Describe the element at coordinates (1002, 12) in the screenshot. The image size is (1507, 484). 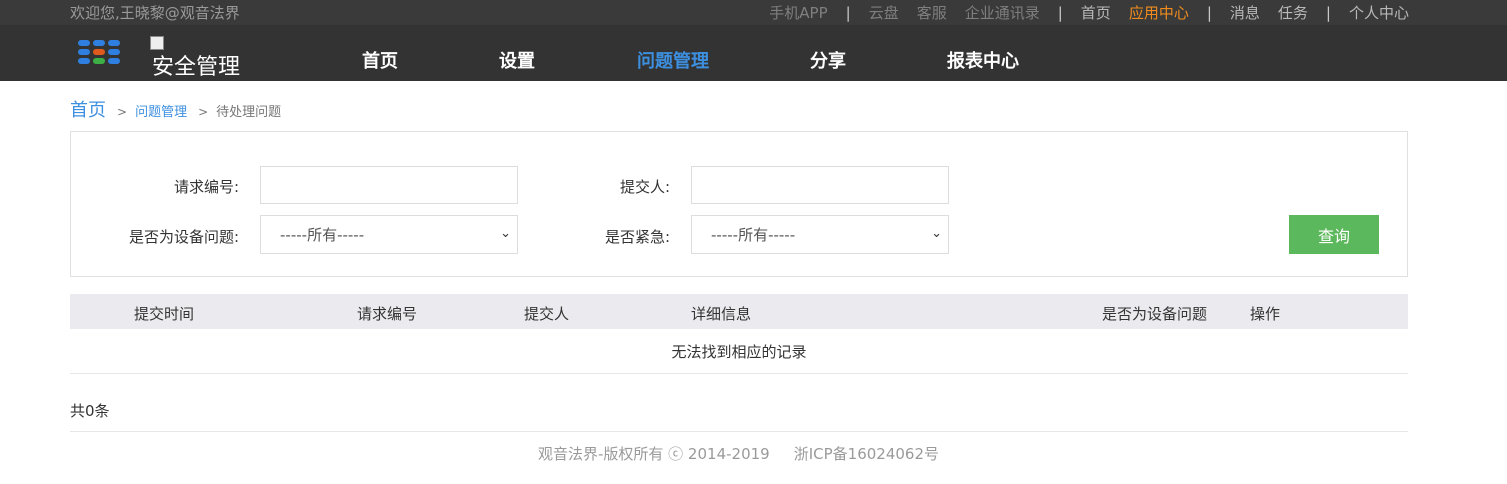
I see `link-contacts: 企业通讯录` at that location.